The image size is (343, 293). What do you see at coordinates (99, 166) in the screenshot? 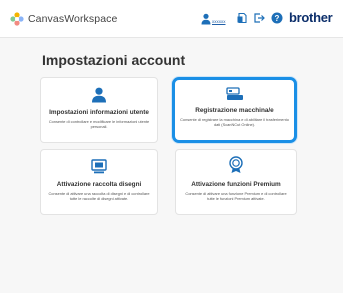
I see `pattern-collection-icon` at bounding box center [99, 166].